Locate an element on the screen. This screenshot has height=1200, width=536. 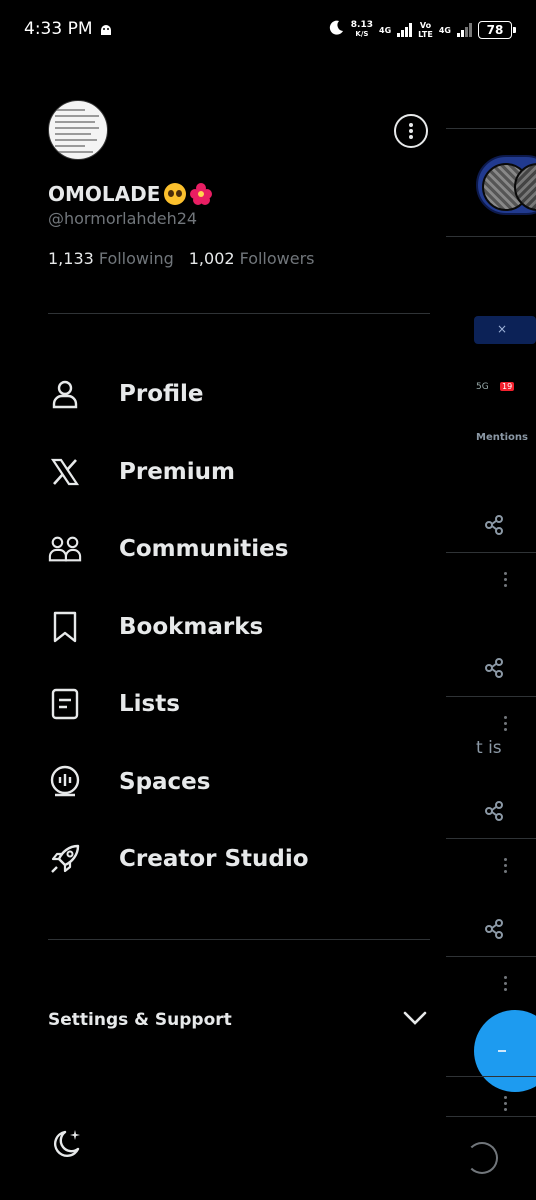
followers-label: Followers is located at coordinates (277, 258).